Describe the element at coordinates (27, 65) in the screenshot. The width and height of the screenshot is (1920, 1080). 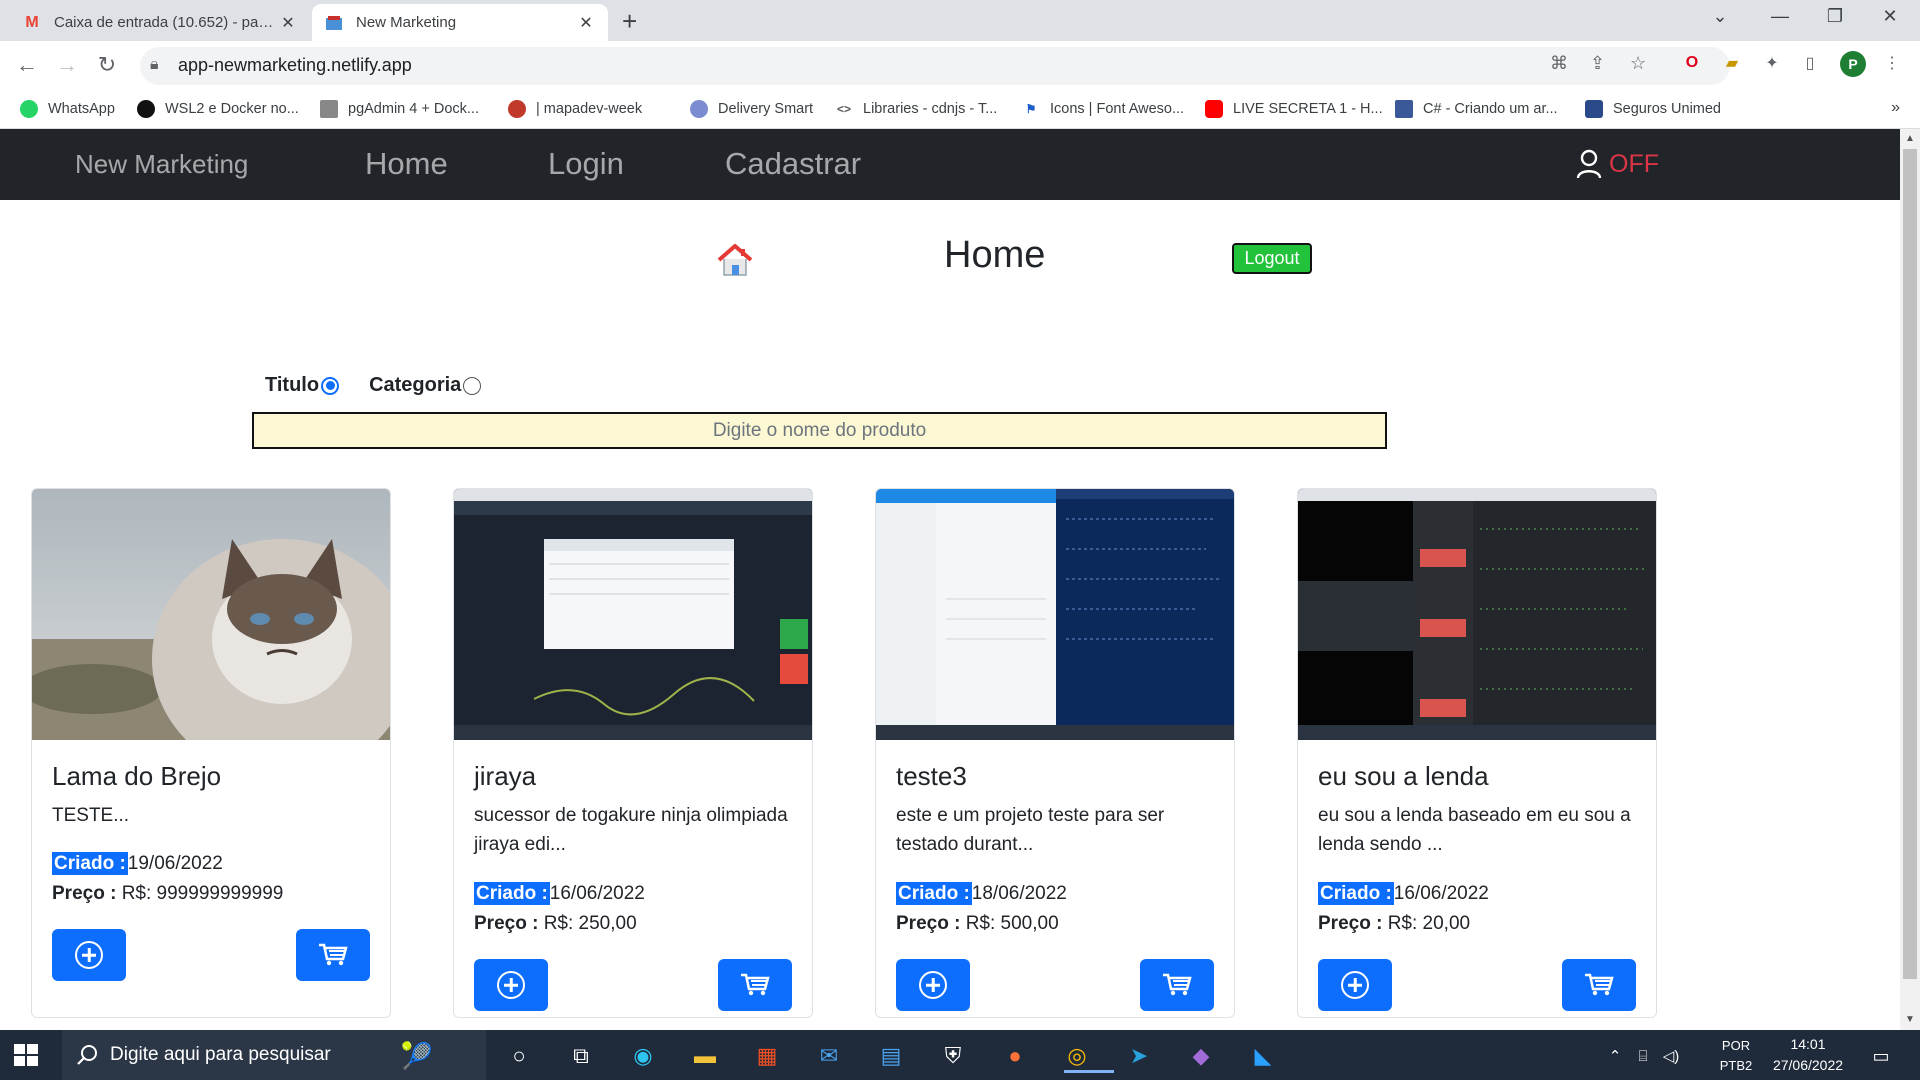
I see `back-button: ←` at that location.